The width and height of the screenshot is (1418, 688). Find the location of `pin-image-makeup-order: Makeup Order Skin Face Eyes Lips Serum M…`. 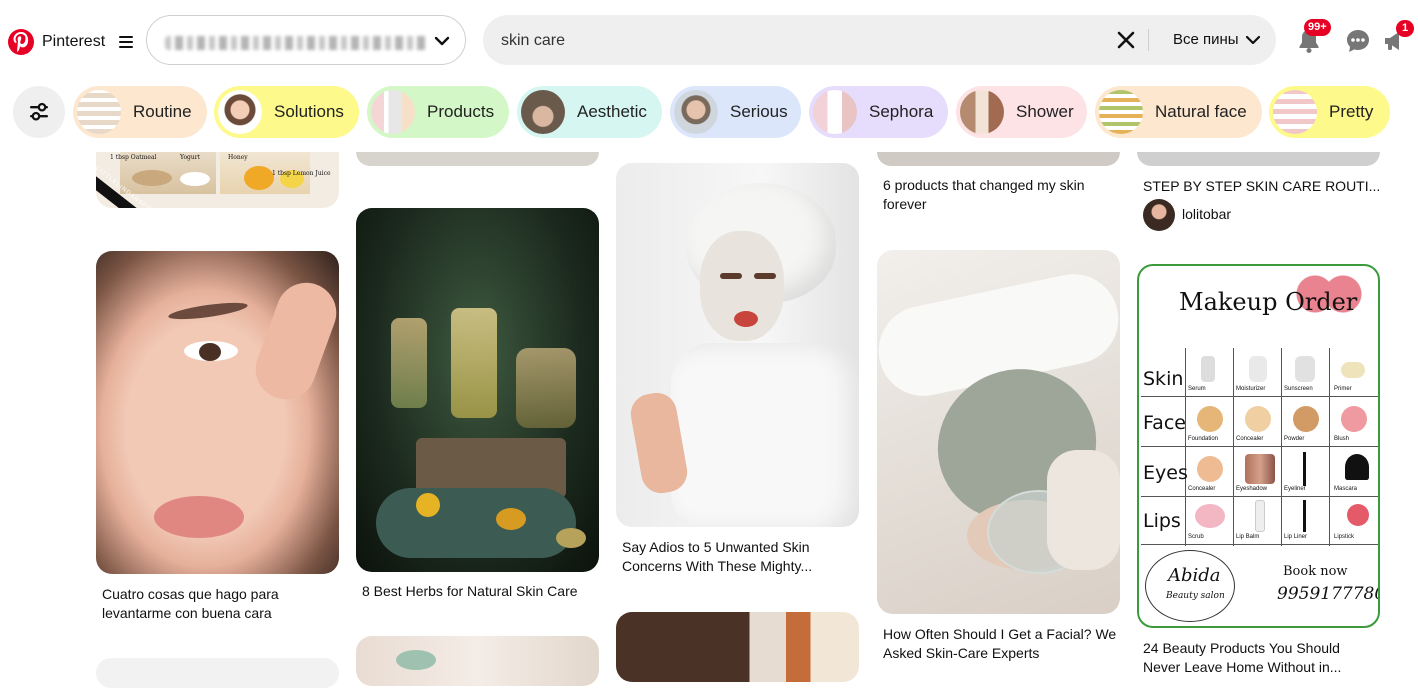

pin-image-makeup-order: Makeup Order Skin Face Eyes Lips Serum M… is located at coordinates (1258, 446).